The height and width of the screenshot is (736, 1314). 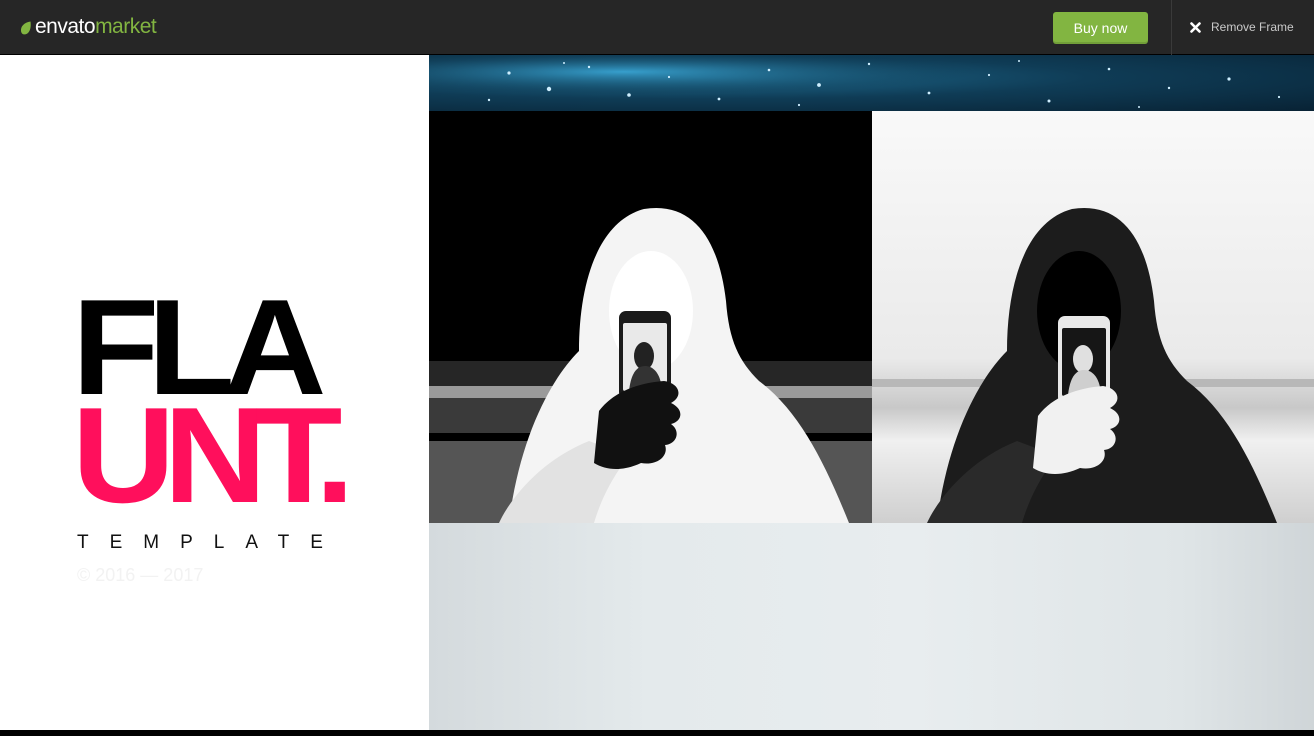 I want to click on copyright-text: © 2016 — 2017, so click(x=140, y=575).